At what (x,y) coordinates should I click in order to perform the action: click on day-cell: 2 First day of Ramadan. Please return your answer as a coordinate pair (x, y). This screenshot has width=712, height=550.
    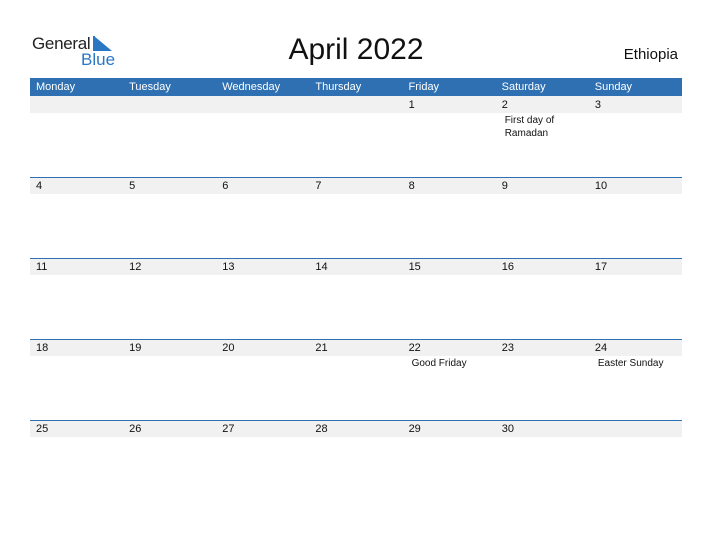
    Looking at the image, I should click on (542, 136).